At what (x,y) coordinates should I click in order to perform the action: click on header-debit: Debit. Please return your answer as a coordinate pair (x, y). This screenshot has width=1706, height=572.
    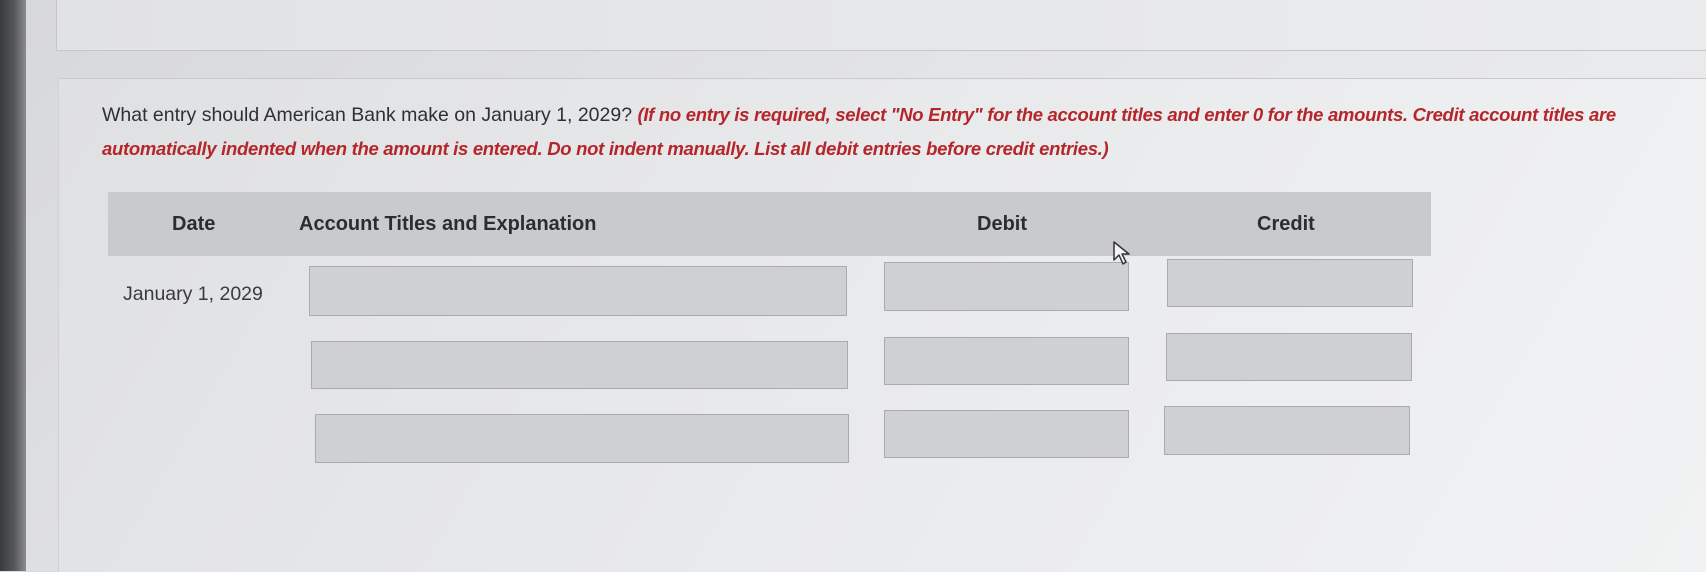
    Looking at the image, I should click on (1002, 224).